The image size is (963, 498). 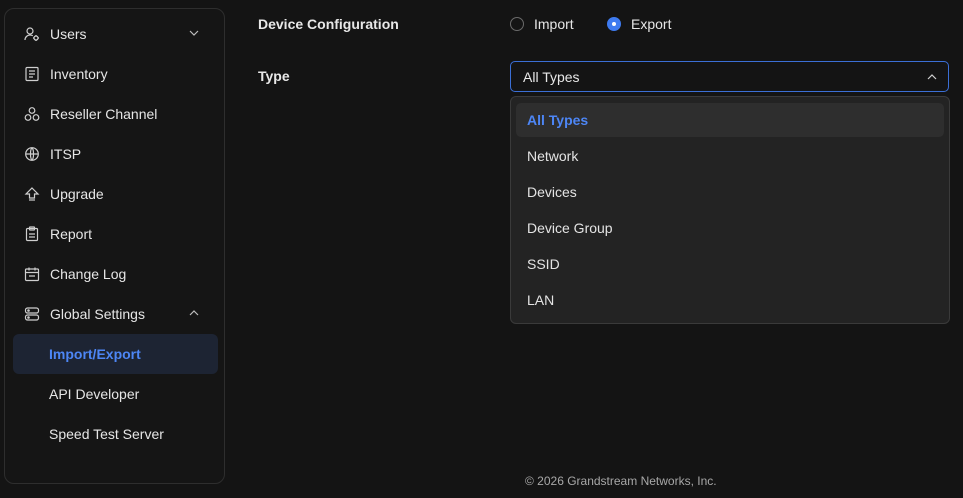 I want to click on import-radio-label: Import, so click(x=554, y=24).